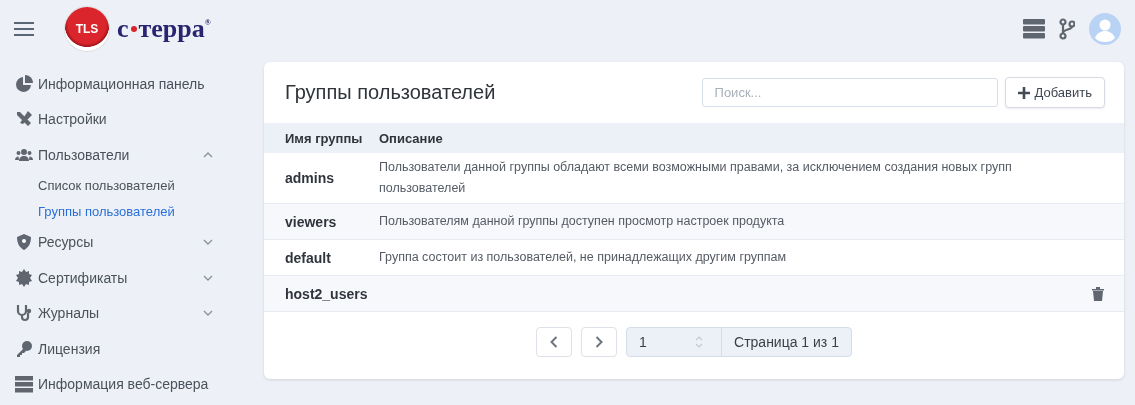  I want to click on sidebar-subitem: Список пользователей, so click(95, 185).